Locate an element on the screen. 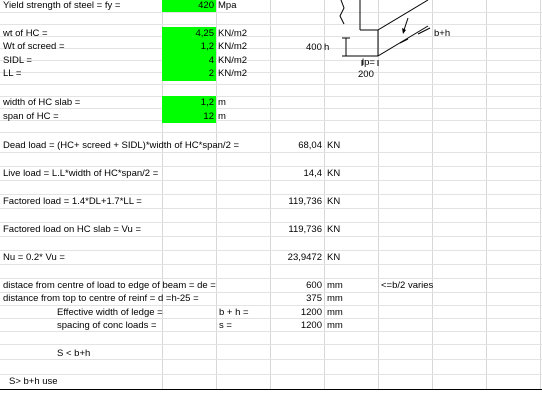  calc-label-nu: Nu = 0.2* Vu = is located at coordinates (34, 257).